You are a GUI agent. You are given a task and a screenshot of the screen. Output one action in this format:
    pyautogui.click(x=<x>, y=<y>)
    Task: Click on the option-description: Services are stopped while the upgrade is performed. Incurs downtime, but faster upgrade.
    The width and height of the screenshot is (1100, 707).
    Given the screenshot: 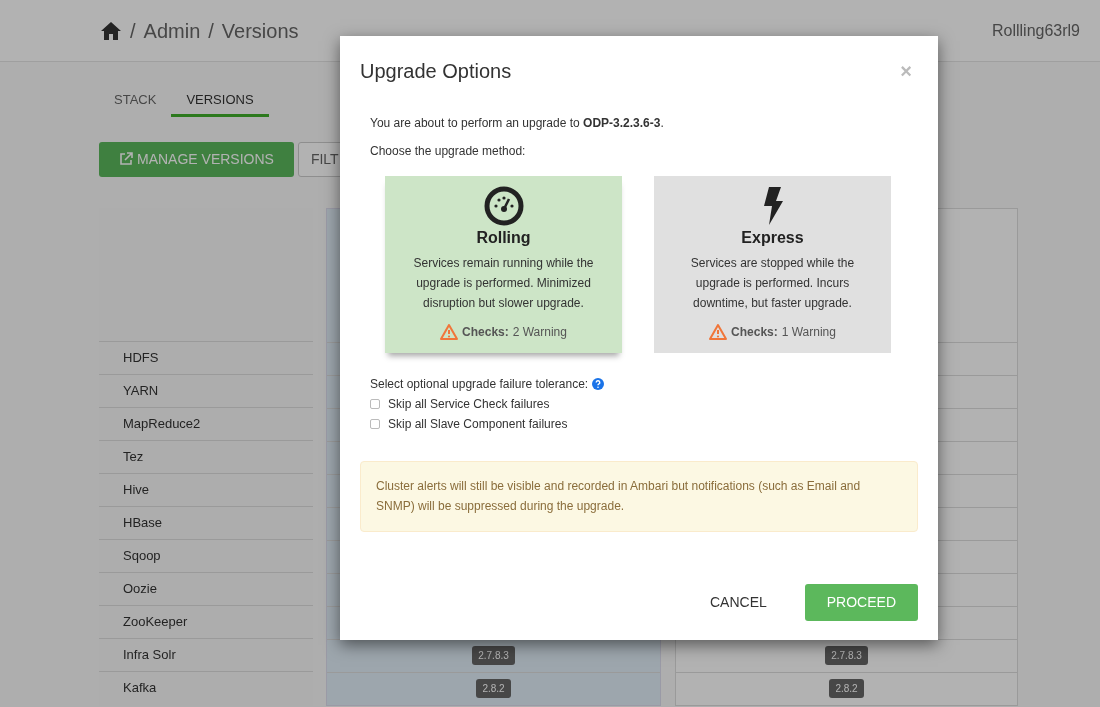 What is the action you would take?
    pyautogui.click(x=772, y=283)
    